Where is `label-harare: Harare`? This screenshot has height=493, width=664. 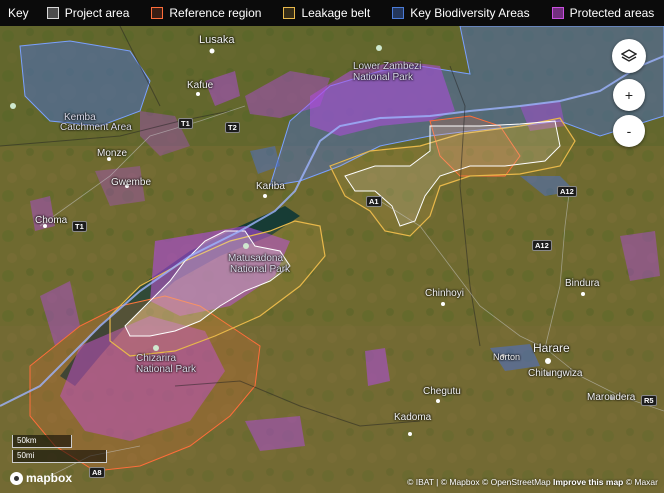 label-harare: Harare is located at coordinates (551, 348).